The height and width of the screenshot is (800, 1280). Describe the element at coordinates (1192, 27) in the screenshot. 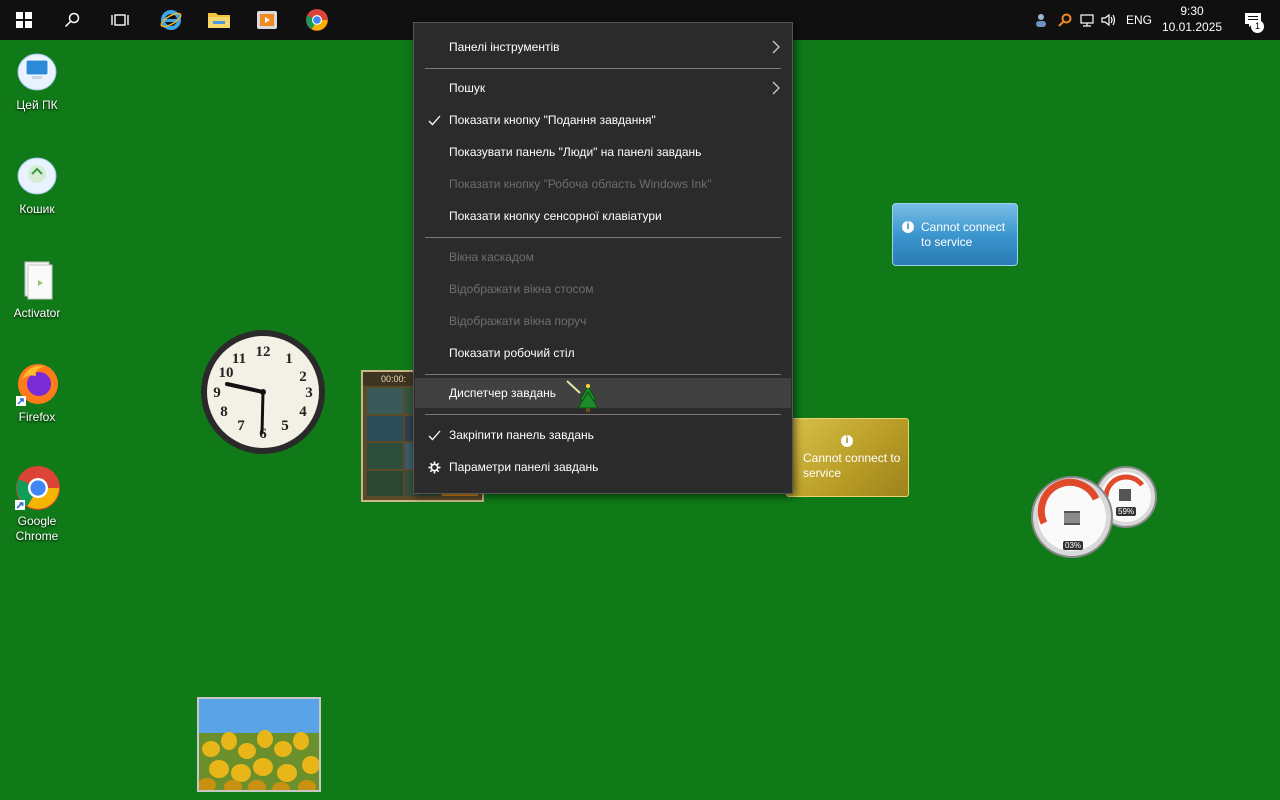

I see `clock-date: 10.01.2025` at that location.